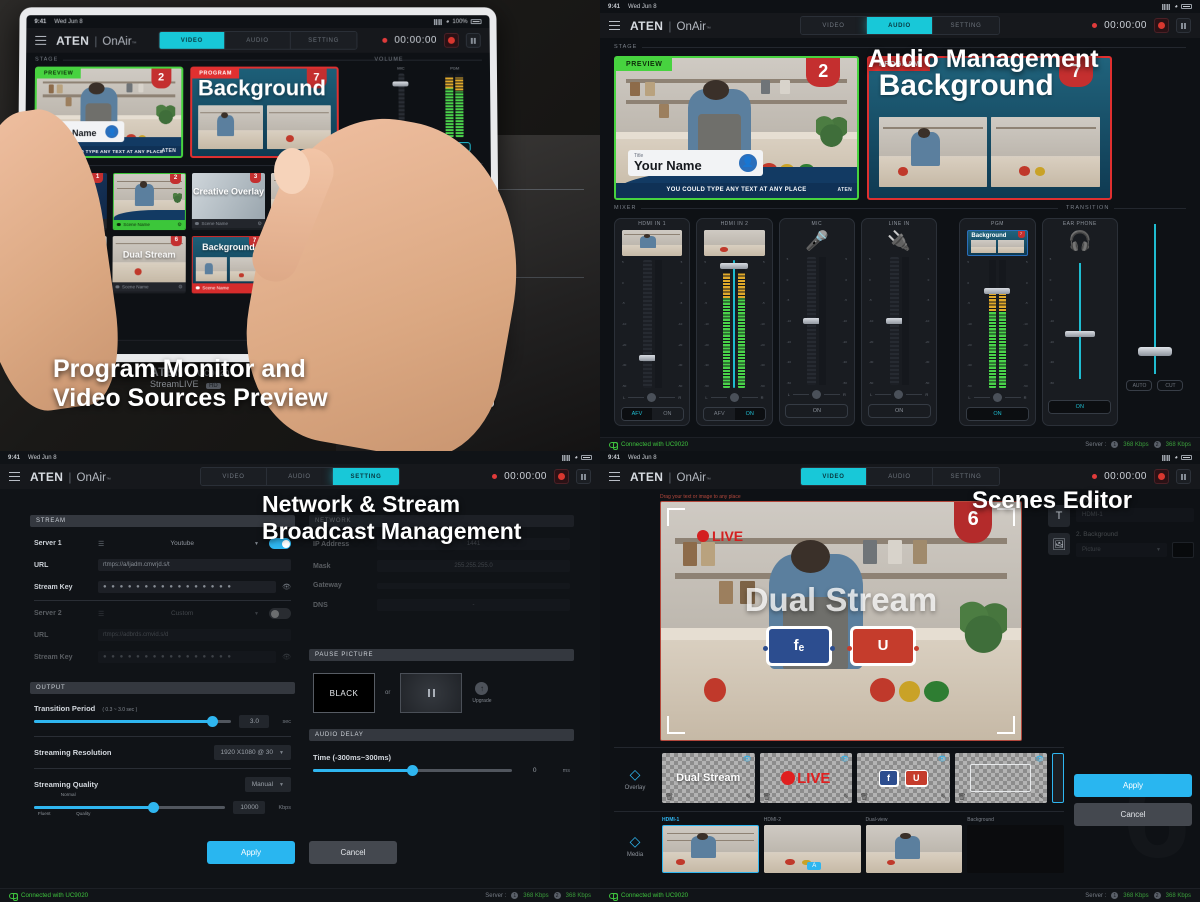 The image size is (1200, 902). I want to click on streaming-quality-slider, so click(130, 807).